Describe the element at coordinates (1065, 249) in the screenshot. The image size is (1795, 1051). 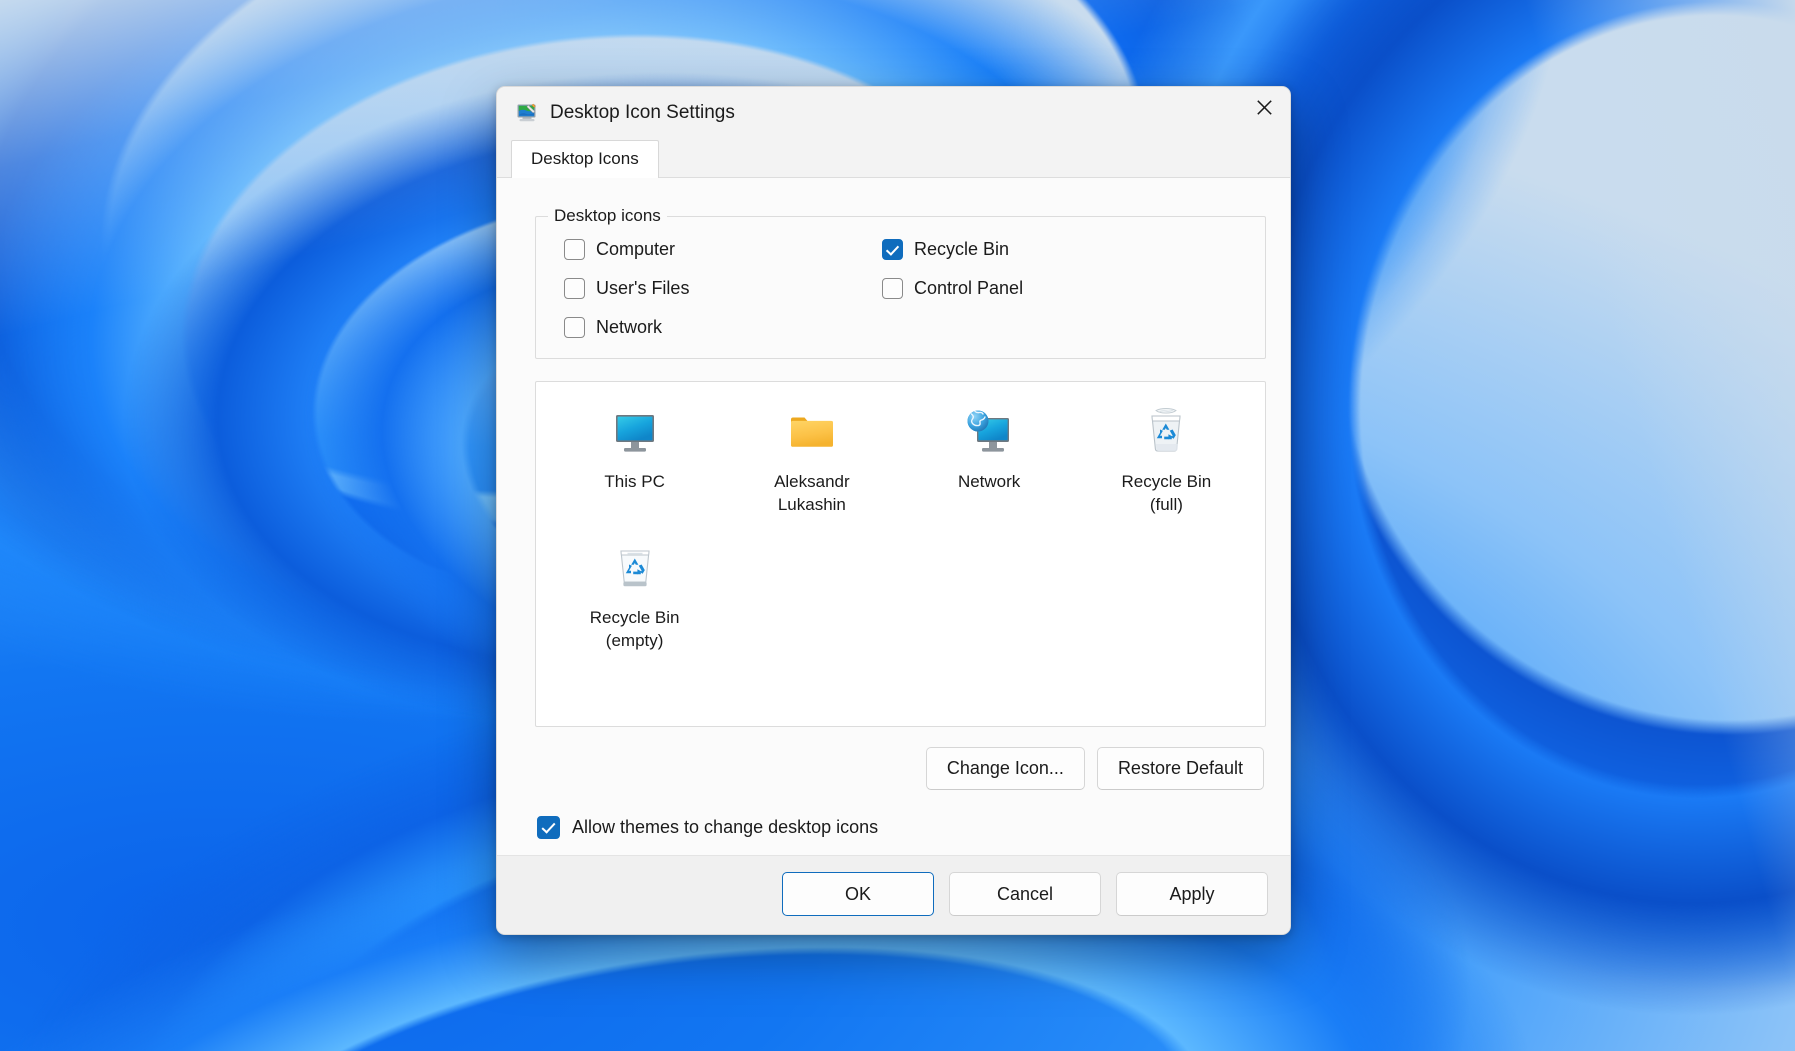
I see `checkbox-row-recycle-bin: Recycle Bin` at that location.